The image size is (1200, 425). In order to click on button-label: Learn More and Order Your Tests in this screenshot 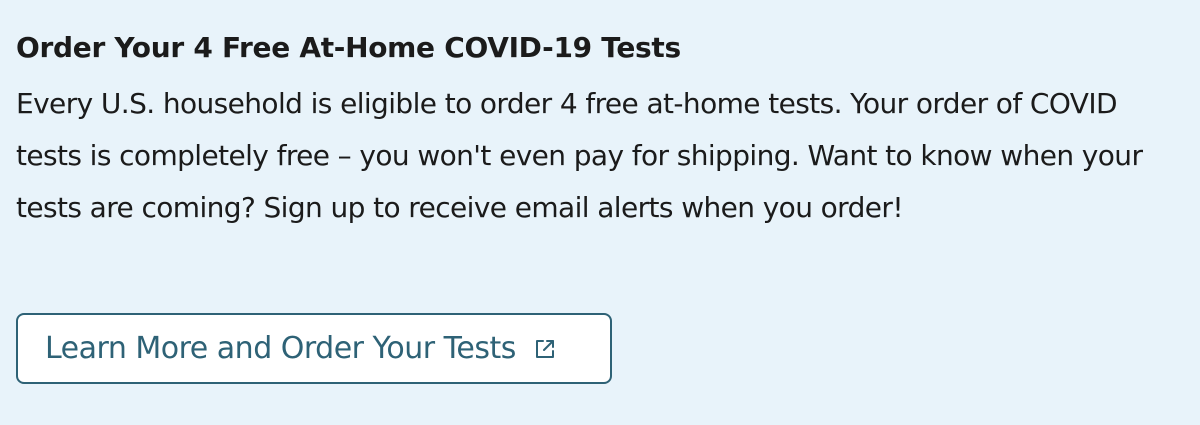, I will do `click(280, 348)`.